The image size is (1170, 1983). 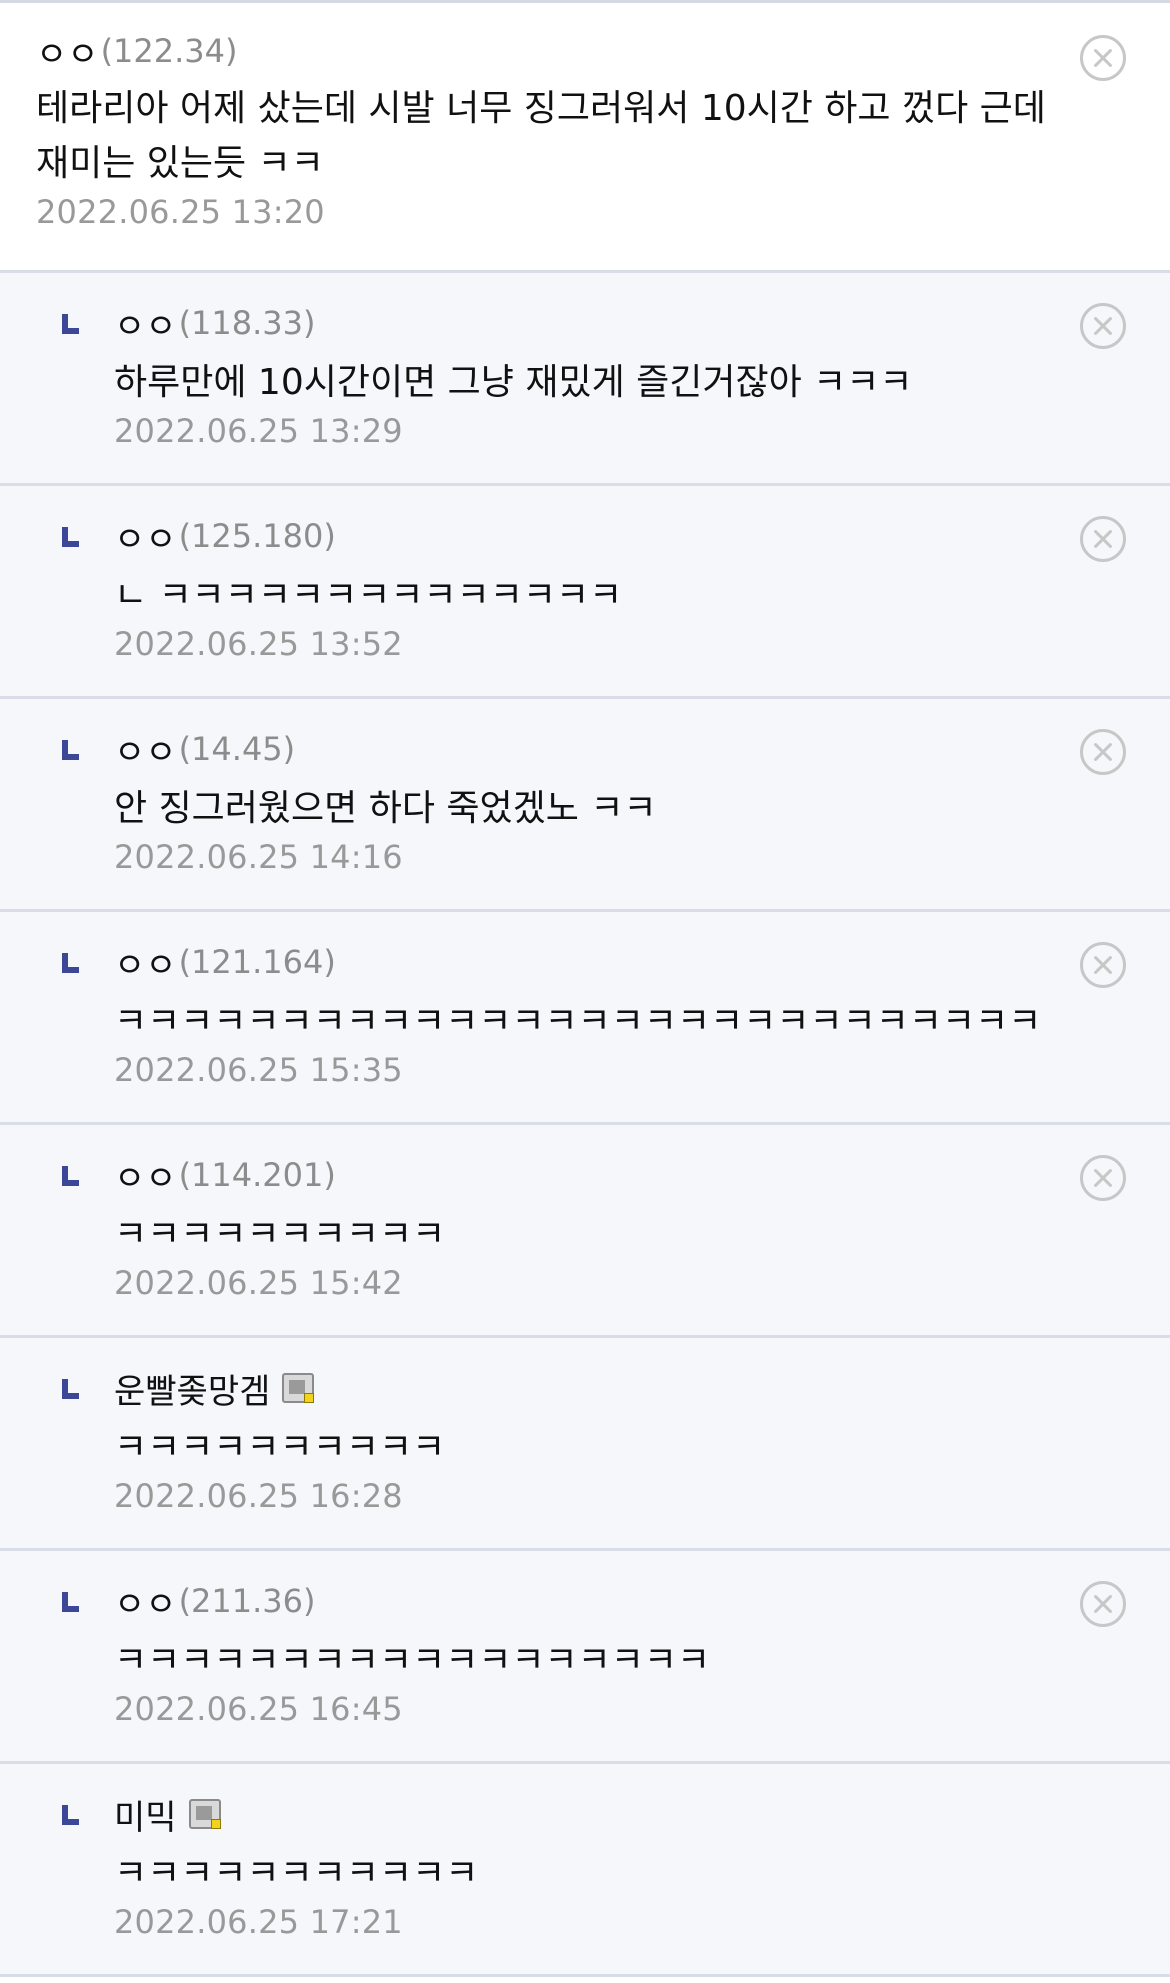 What do you see at coordinates (169, 51) in the screenshot?
I see `comment-author-ip: (122.34)` at bounding box center [169, 51].